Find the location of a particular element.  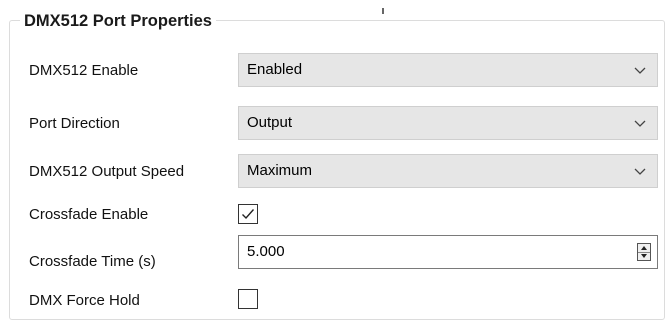

output-speed-value: Maximum is located at coordinates (280, 170).